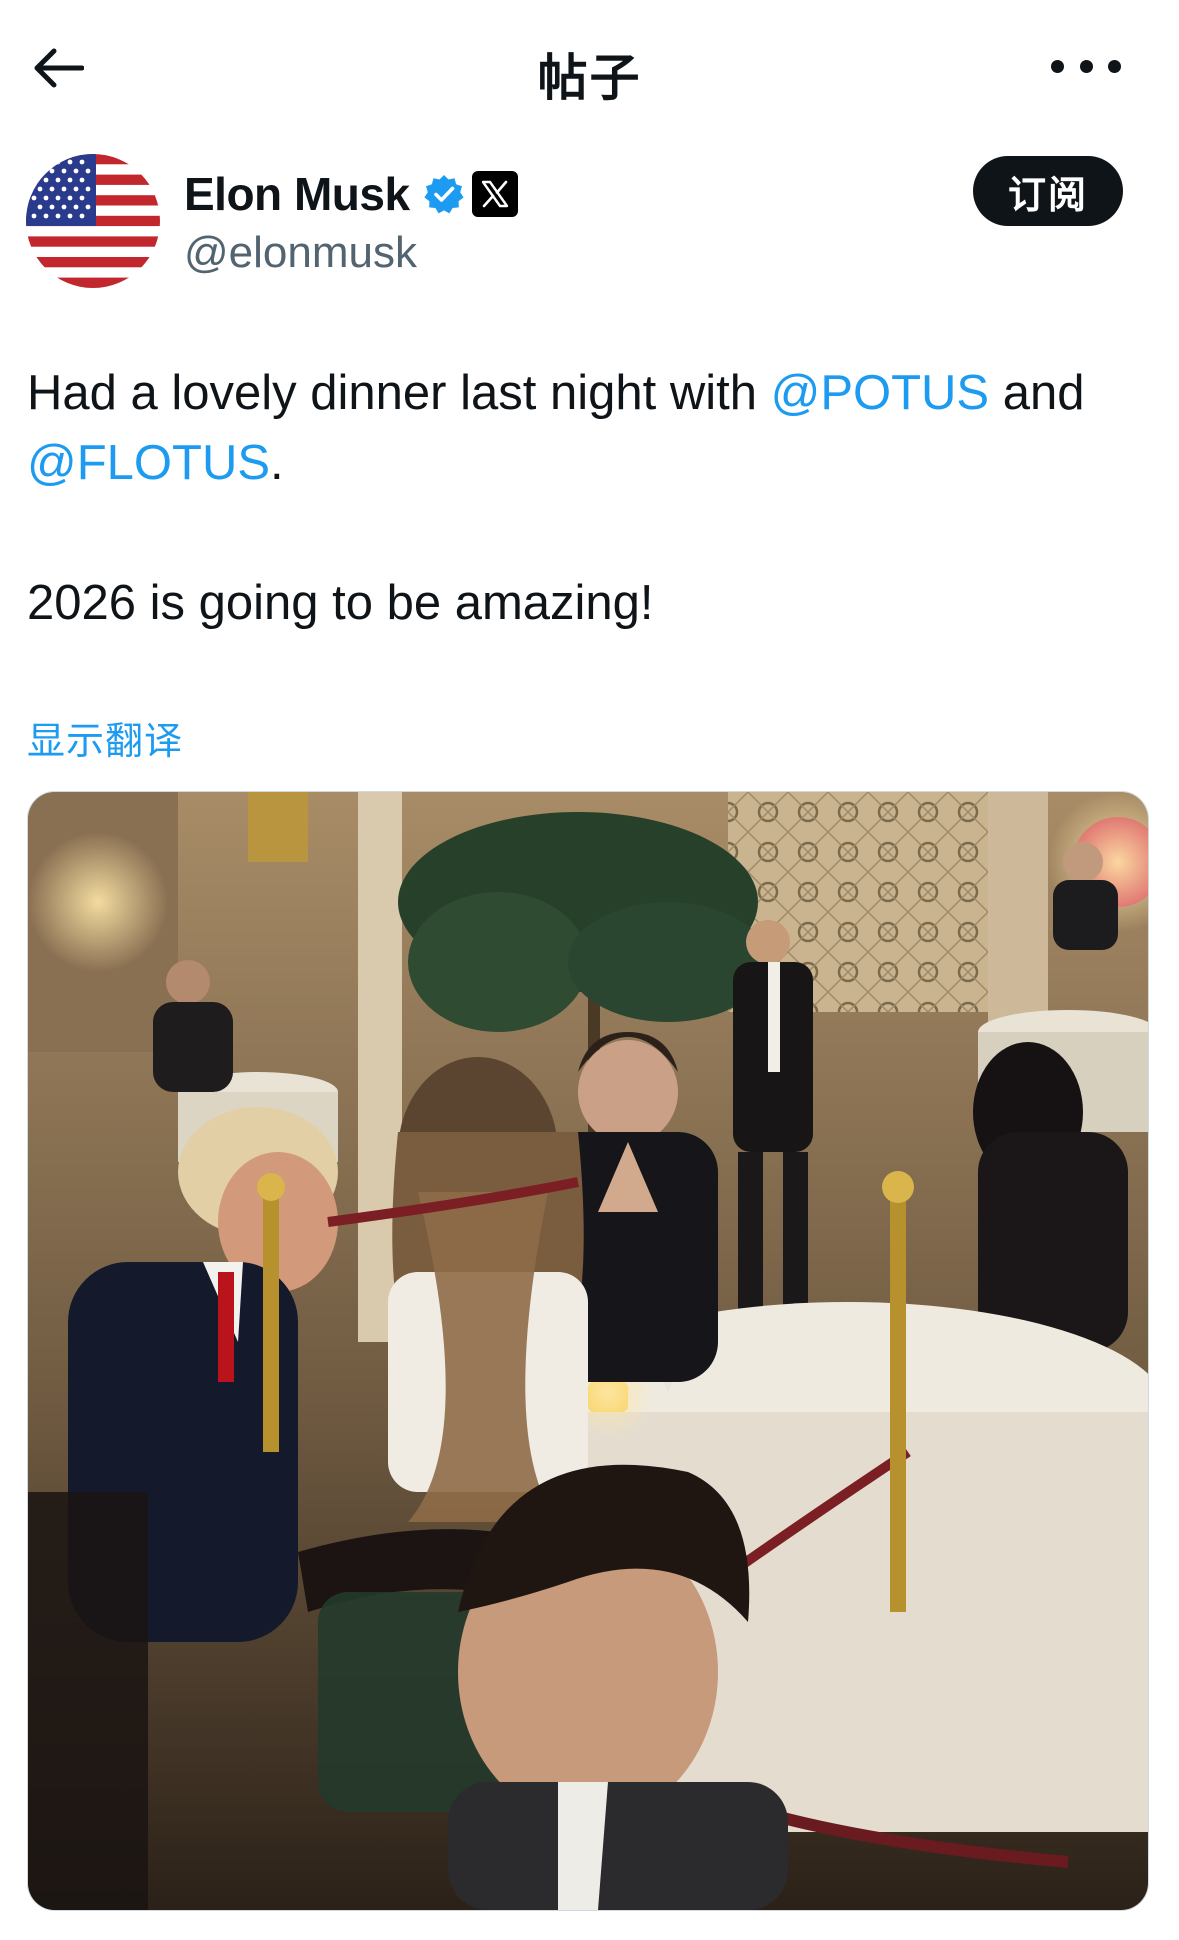 This screenshot has width=1179, height=1940. I want to click on display-name: Elon Musk, so click(297, 194).